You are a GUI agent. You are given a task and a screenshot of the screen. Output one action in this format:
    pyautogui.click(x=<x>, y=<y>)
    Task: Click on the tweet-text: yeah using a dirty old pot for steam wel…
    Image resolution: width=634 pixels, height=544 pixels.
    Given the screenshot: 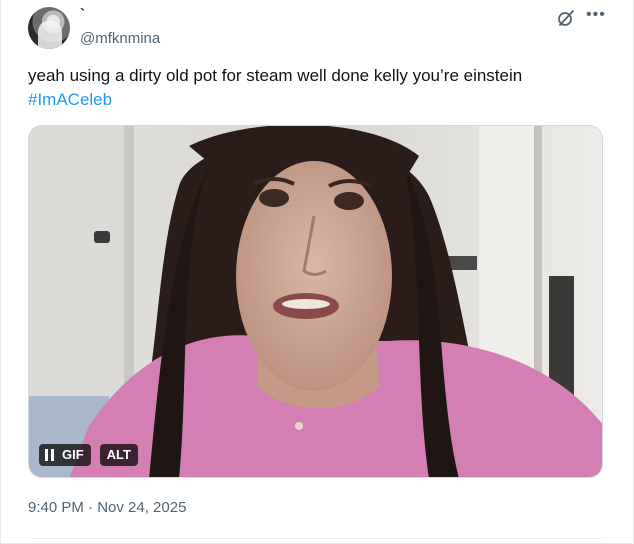 What is the action you would take?
    pyautogui.click(x=318, y=88)
    